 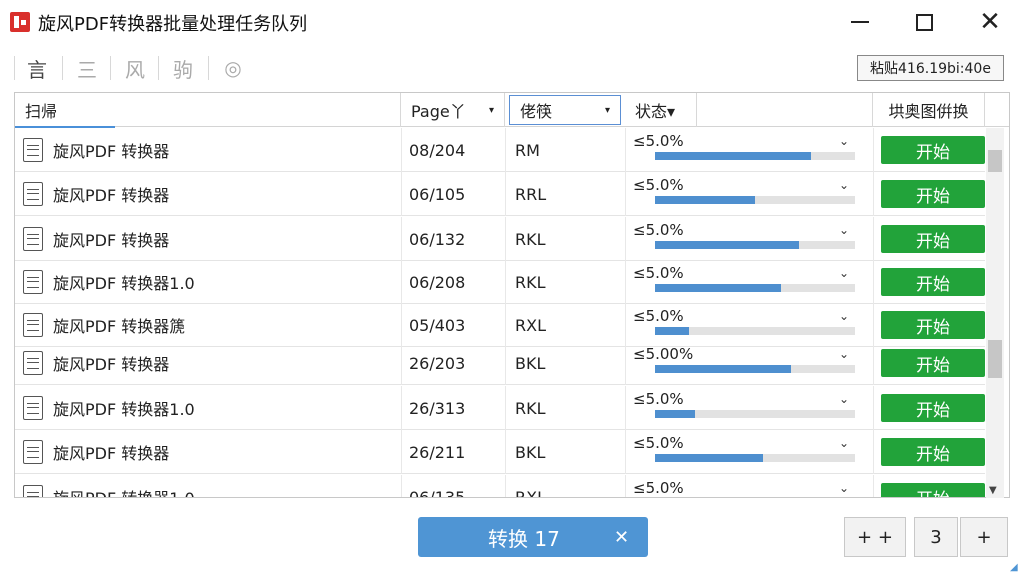 What do you see at coordinates (500, 282) in the screenshot?
I see `table-row: 旋风PDF 转换器1.0 06/208 RKL ≤5.0% ⌄ 开始` at bounding box center [500, 282].